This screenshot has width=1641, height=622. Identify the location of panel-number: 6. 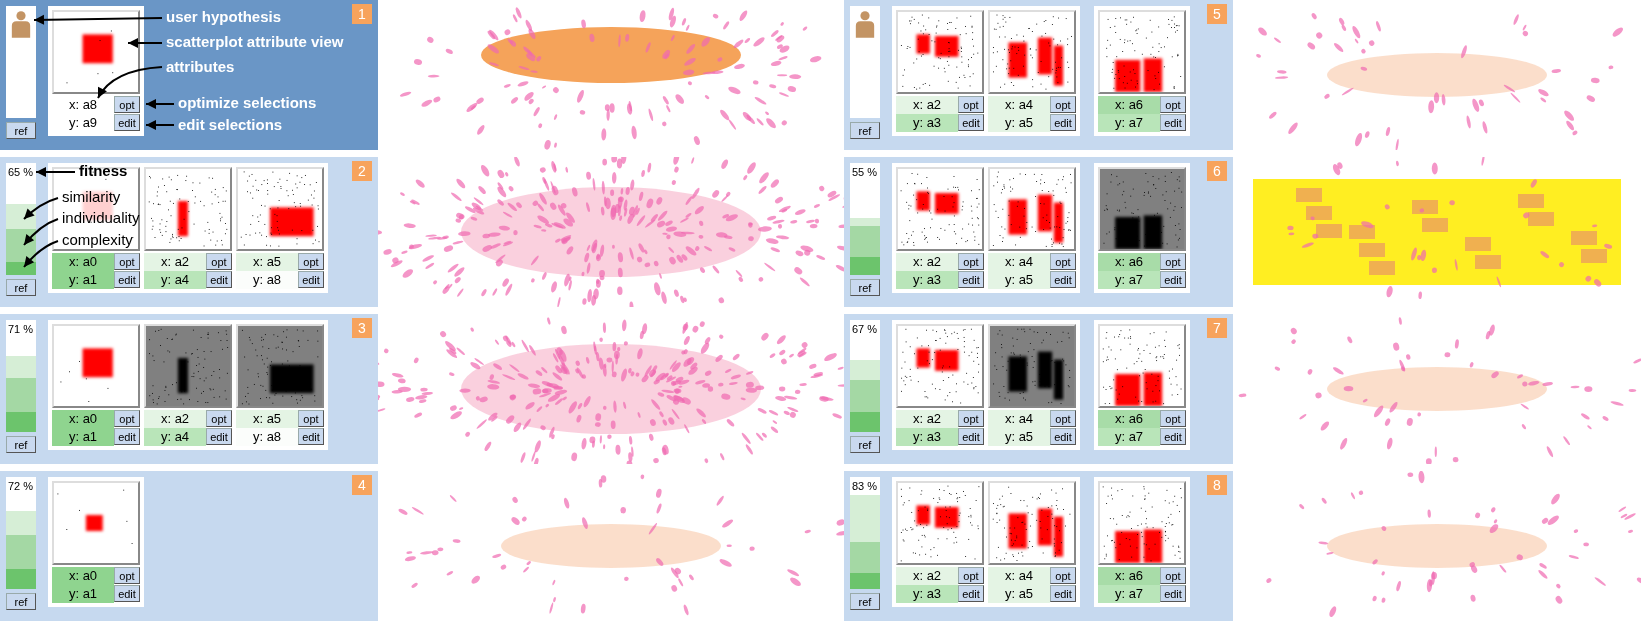
(1217, 171).